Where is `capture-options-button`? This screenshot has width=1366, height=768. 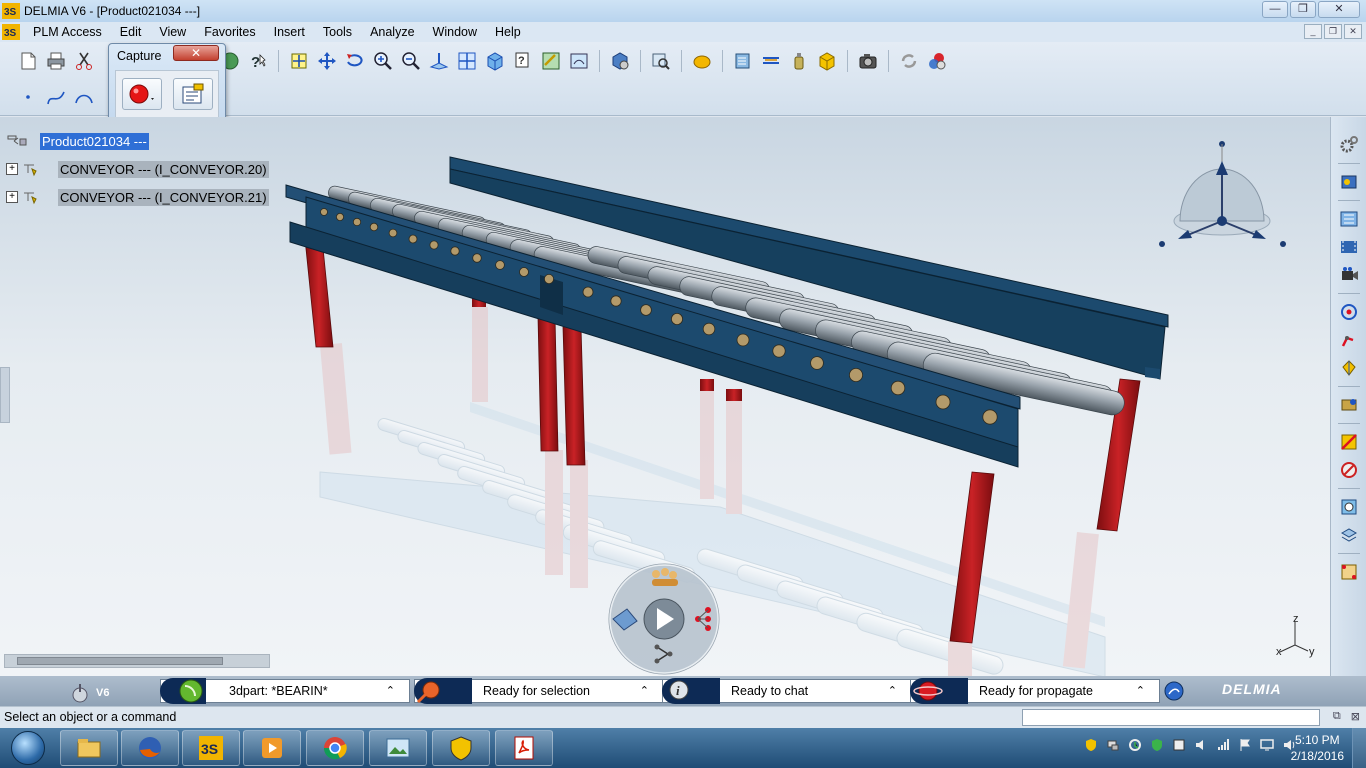
capture-options-button is located at coordinates (192, 94).